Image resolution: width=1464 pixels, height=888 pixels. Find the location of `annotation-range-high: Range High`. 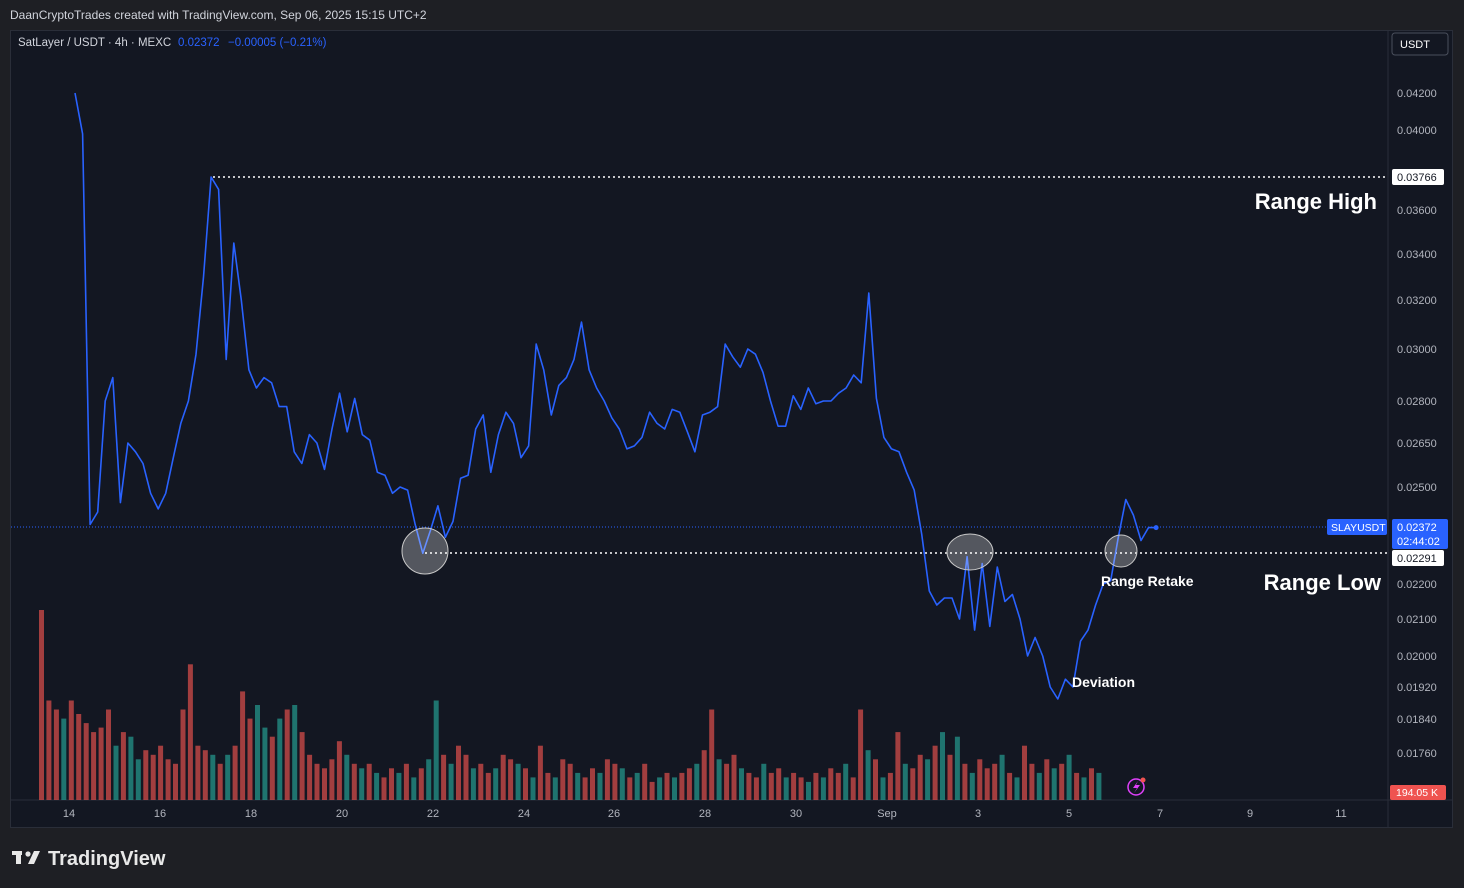

annotation-range-high: Range High is located at coordinates (1316, 201).